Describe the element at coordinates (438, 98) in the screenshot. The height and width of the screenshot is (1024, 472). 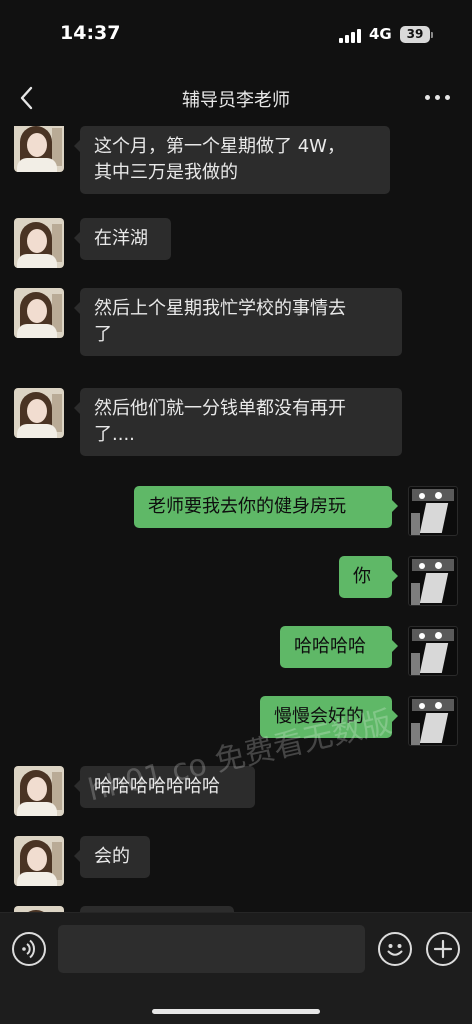
I see `more-dots-icon` at that location.